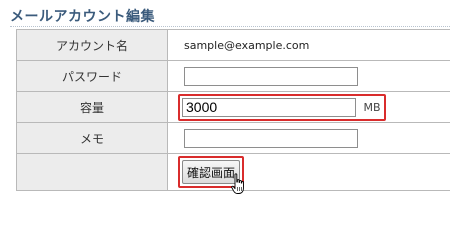 This screenshot has height=240, width=450. Describe the element at coordinates (269, 107) in the screenshot. I see `quota-input` at that location.